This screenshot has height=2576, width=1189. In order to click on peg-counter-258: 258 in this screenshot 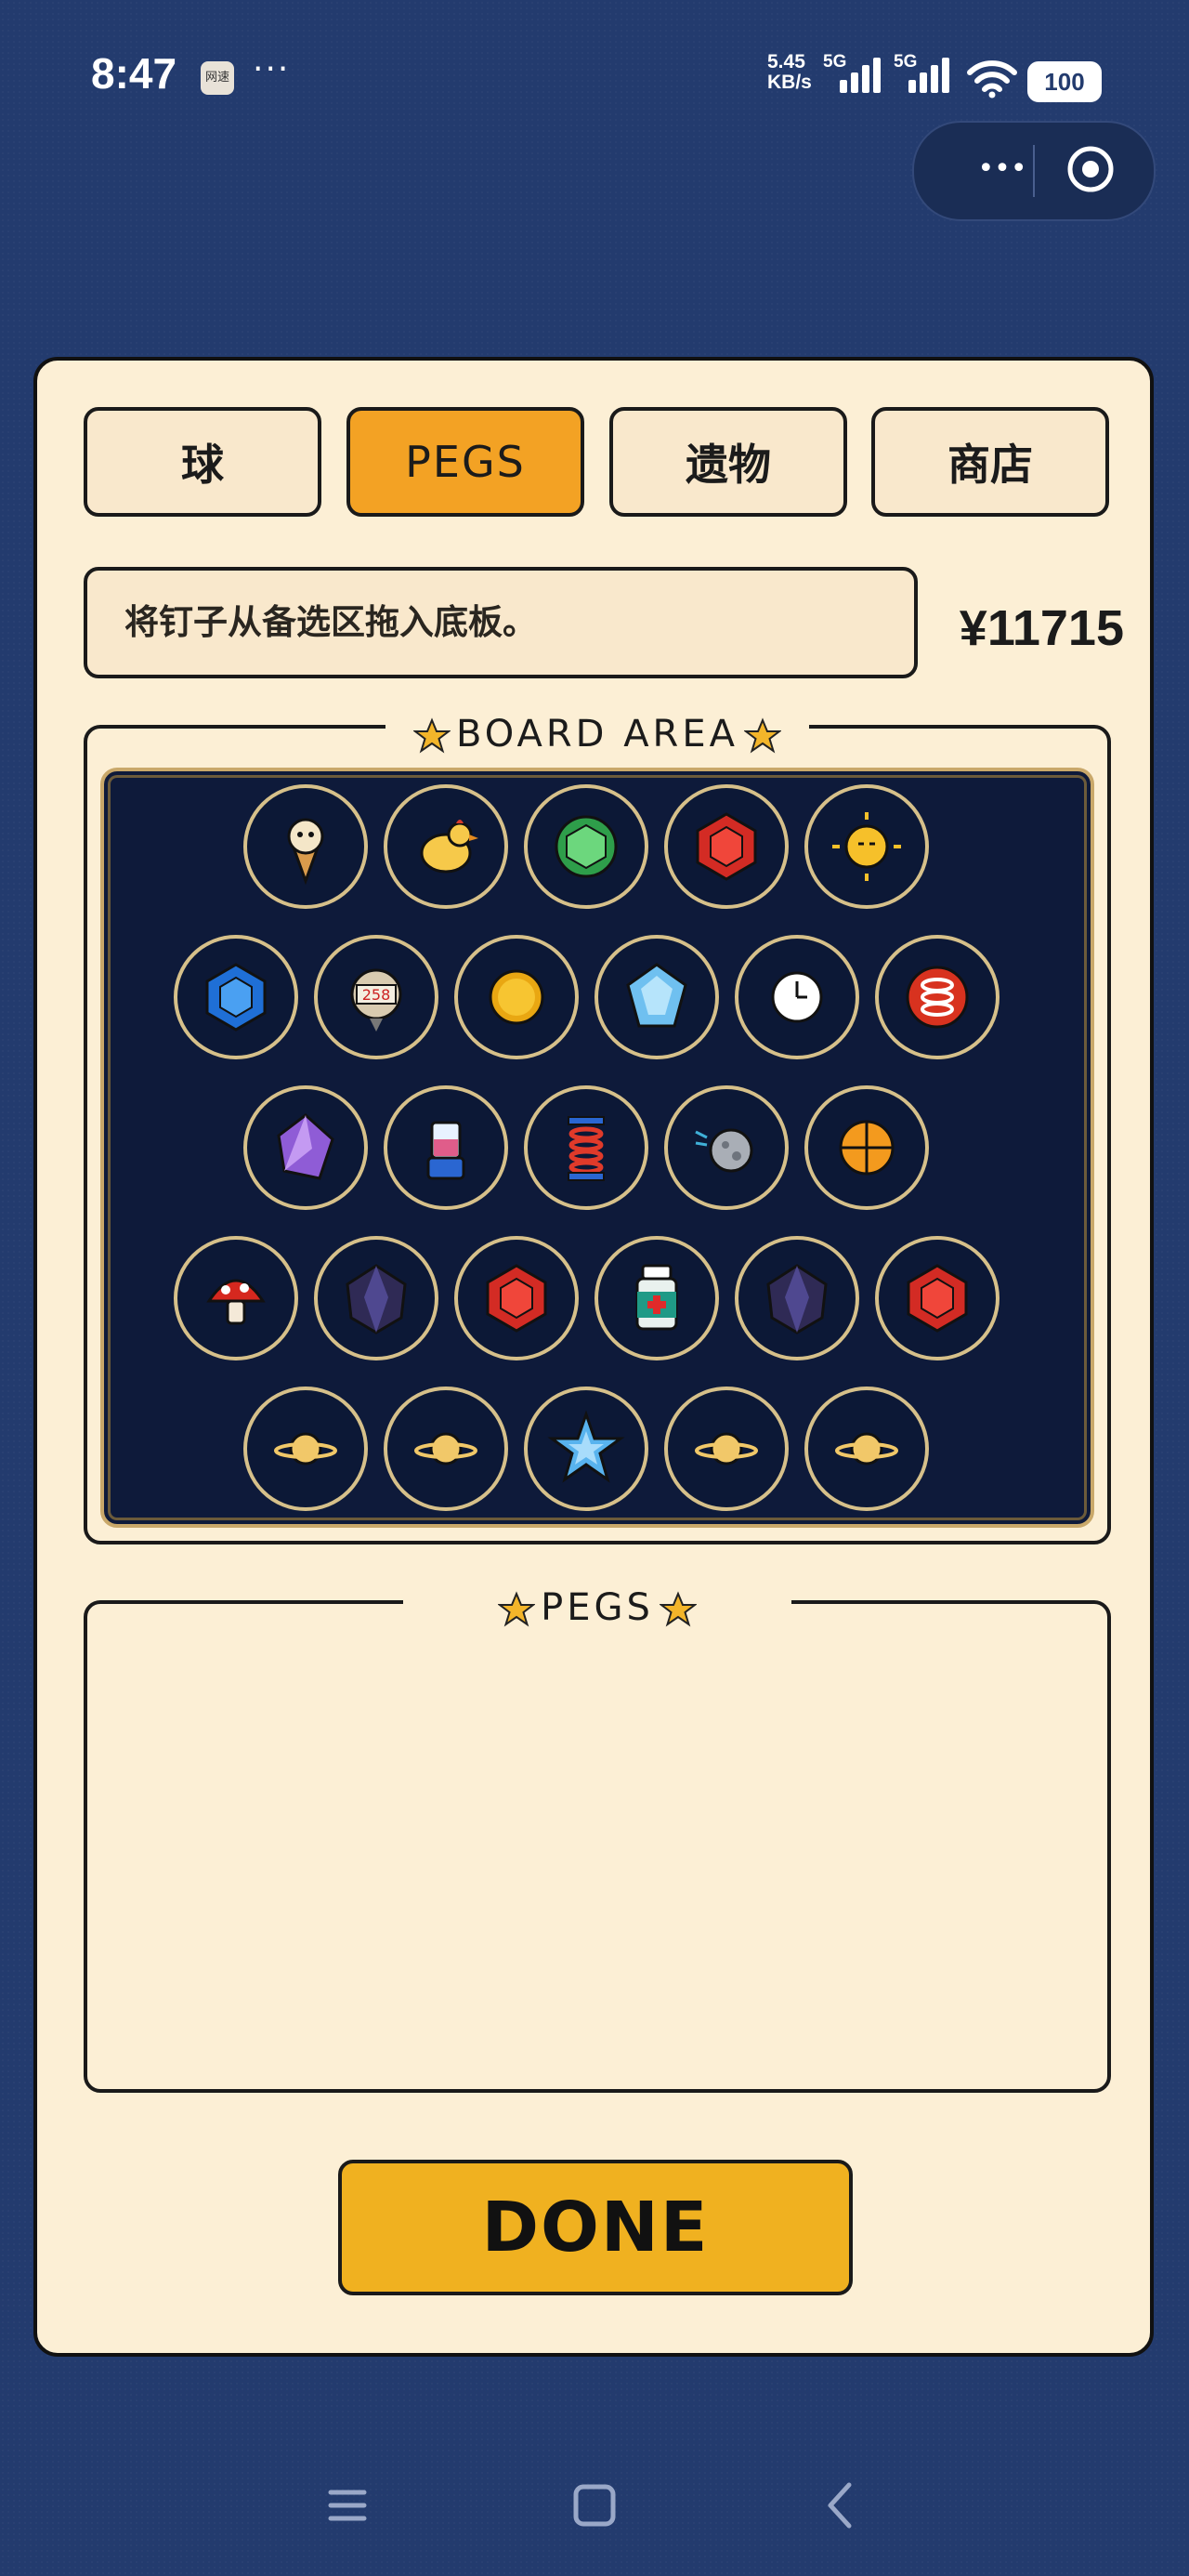, I will do `click(376, 997)`.